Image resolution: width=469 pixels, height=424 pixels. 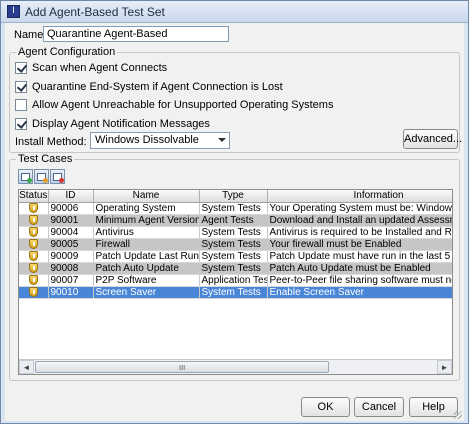 I want to click on edit-test-button, so click(x=41, y=176).